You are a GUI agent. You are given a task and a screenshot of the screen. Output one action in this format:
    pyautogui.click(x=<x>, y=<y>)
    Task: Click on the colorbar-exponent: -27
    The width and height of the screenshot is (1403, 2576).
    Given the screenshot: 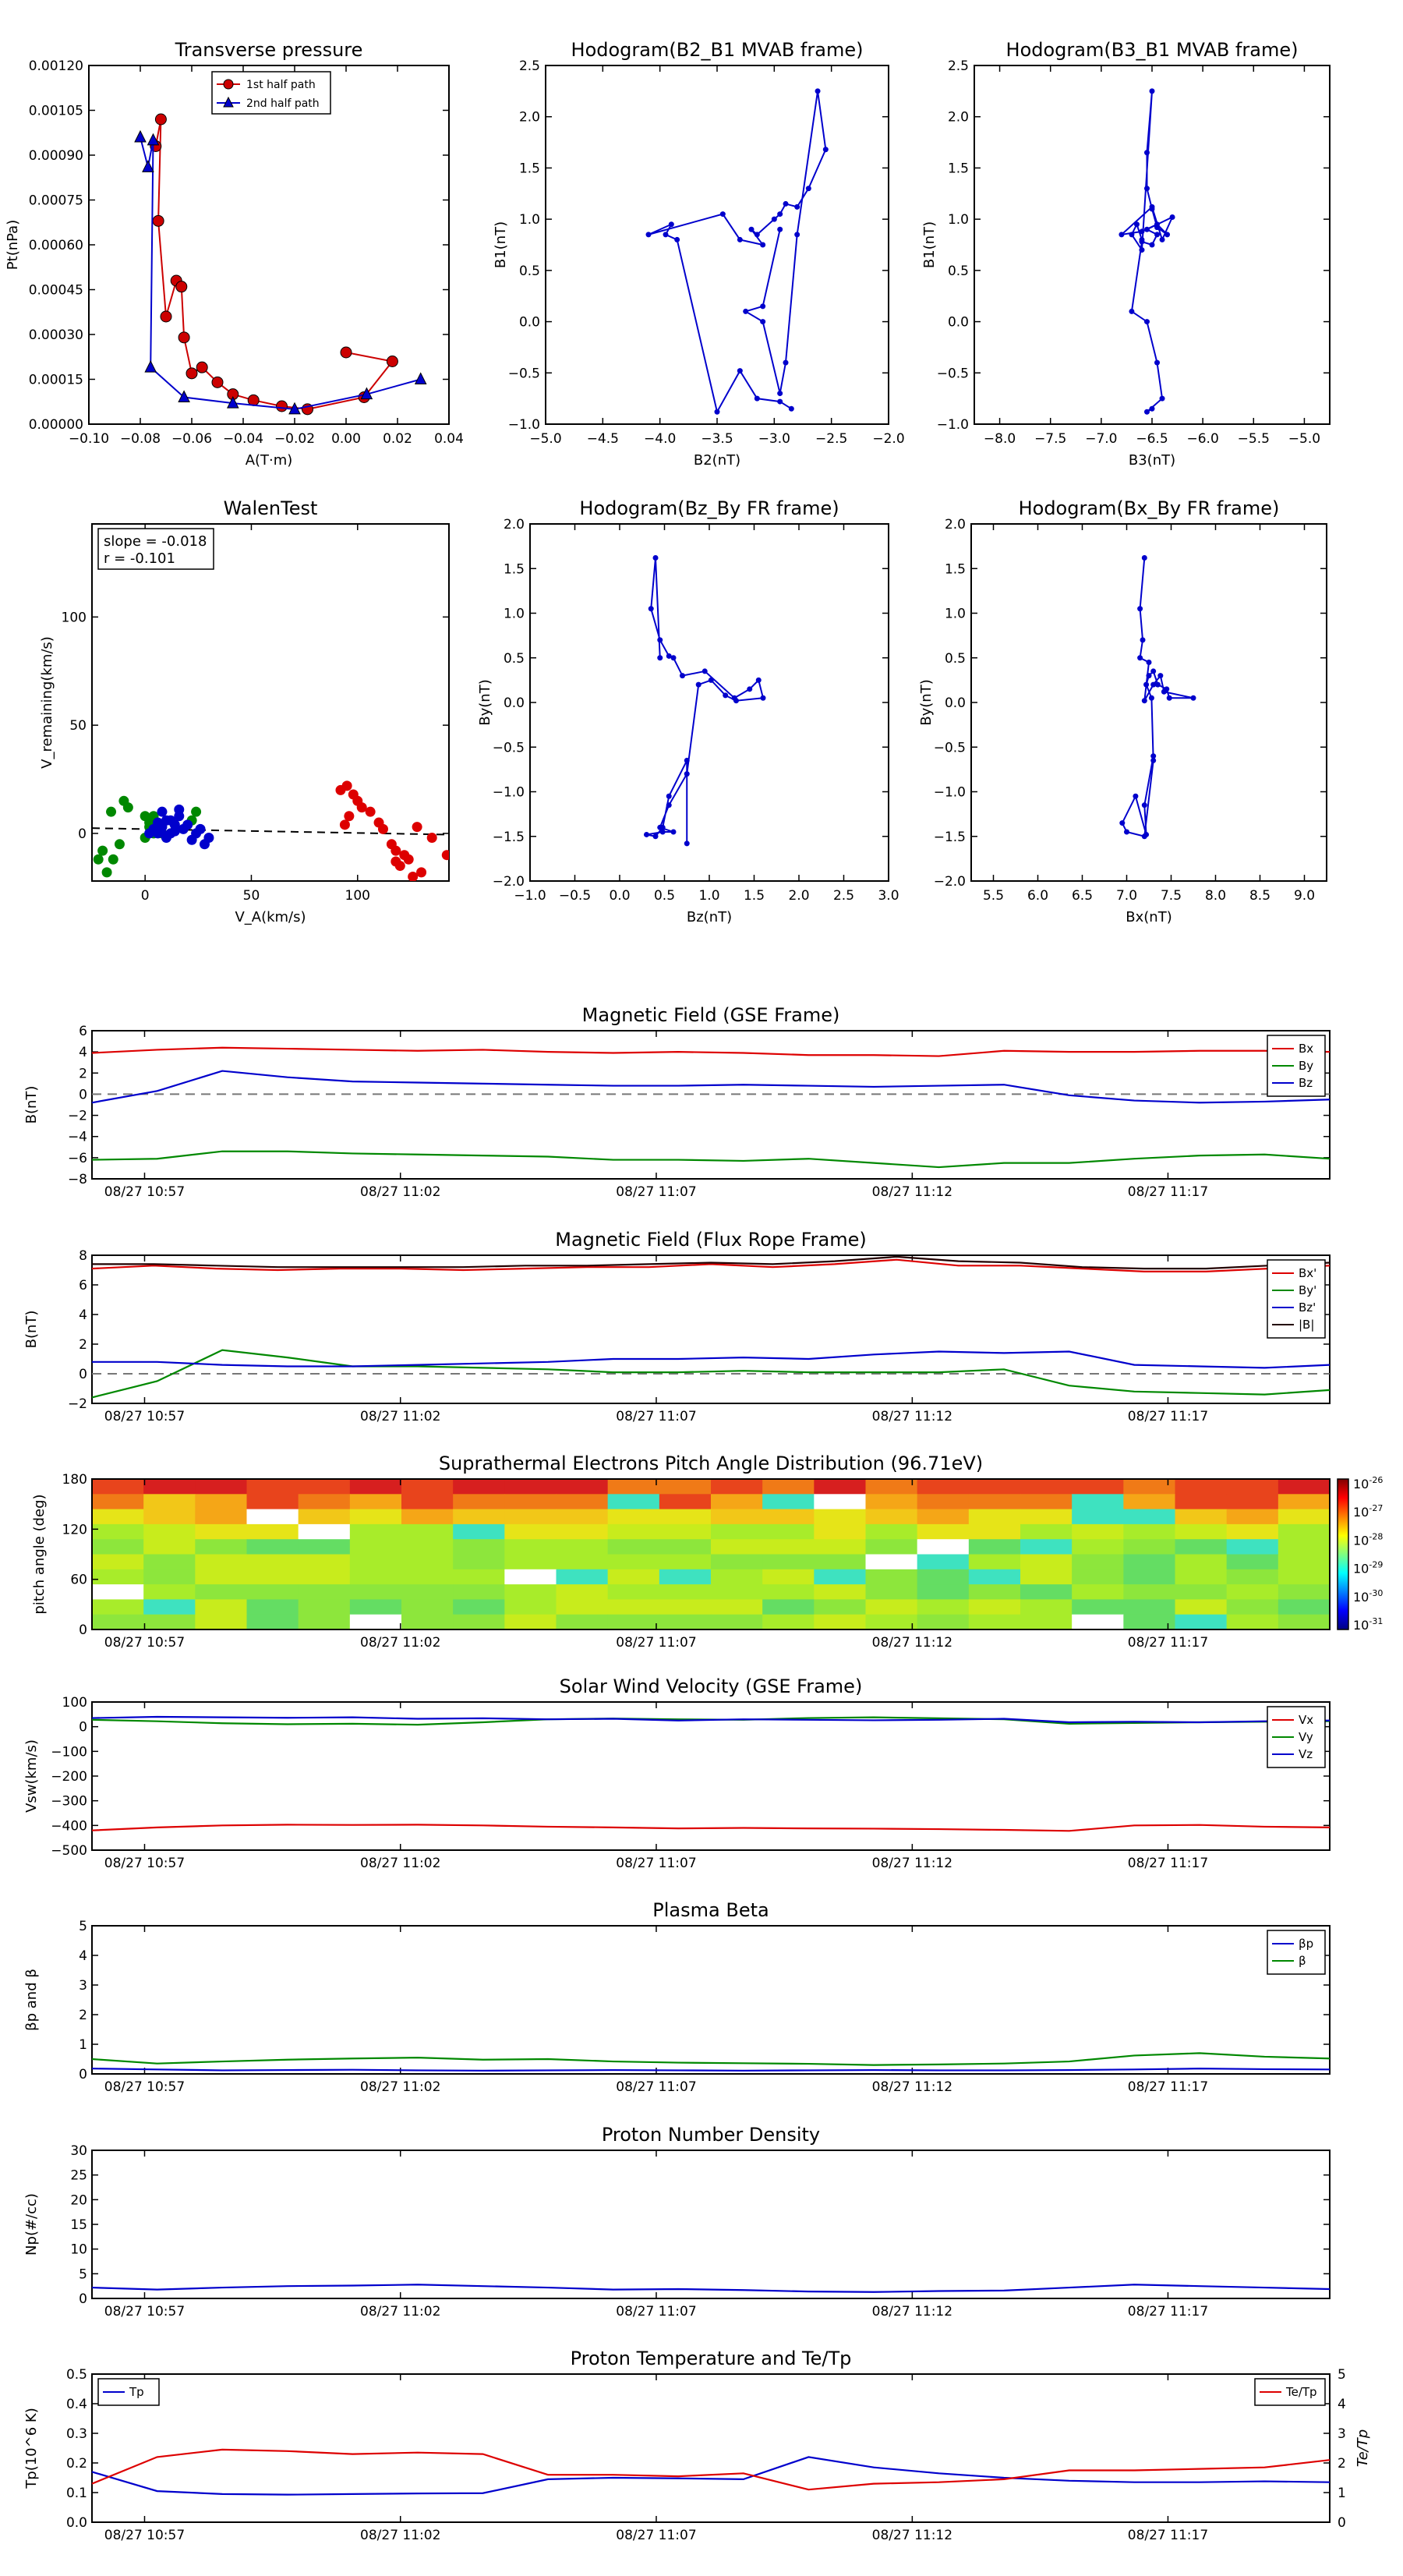 What is the action you would take?
    pyautogui.click(x=1376, y=1508)
    